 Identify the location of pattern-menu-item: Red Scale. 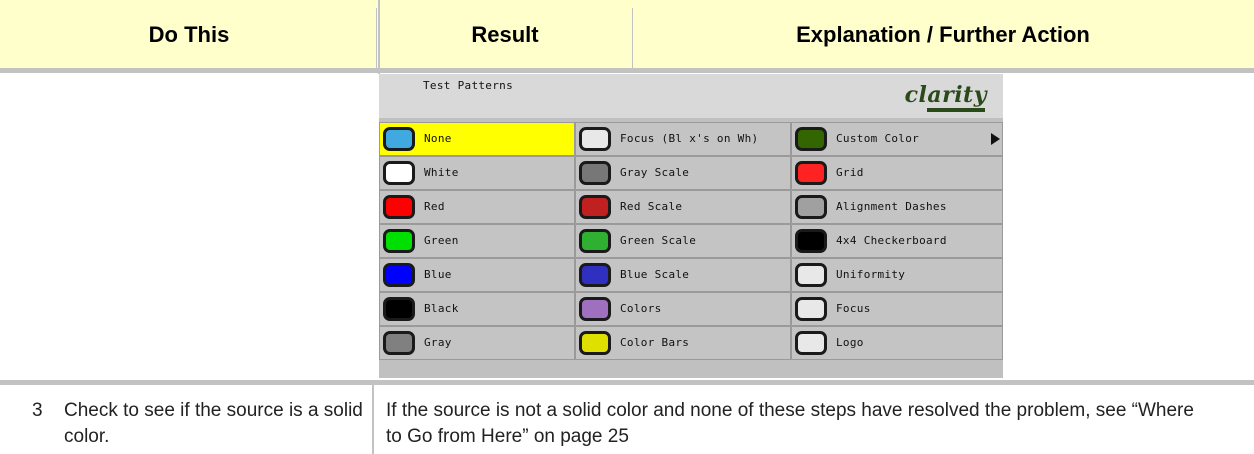
(683, 207).